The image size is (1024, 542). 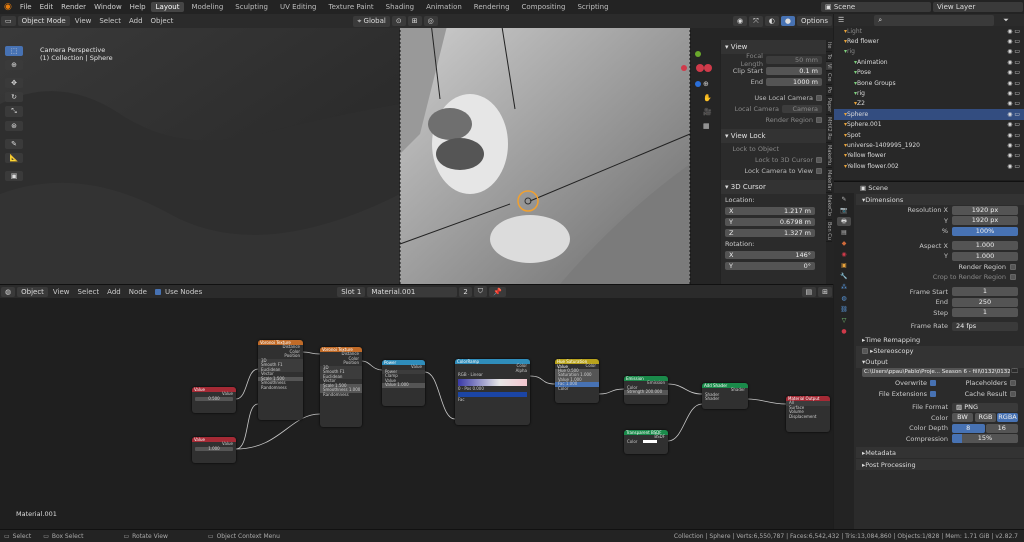 I want to click on frame-rate-dropdown: 24 fps, so click(x=985, y=326).